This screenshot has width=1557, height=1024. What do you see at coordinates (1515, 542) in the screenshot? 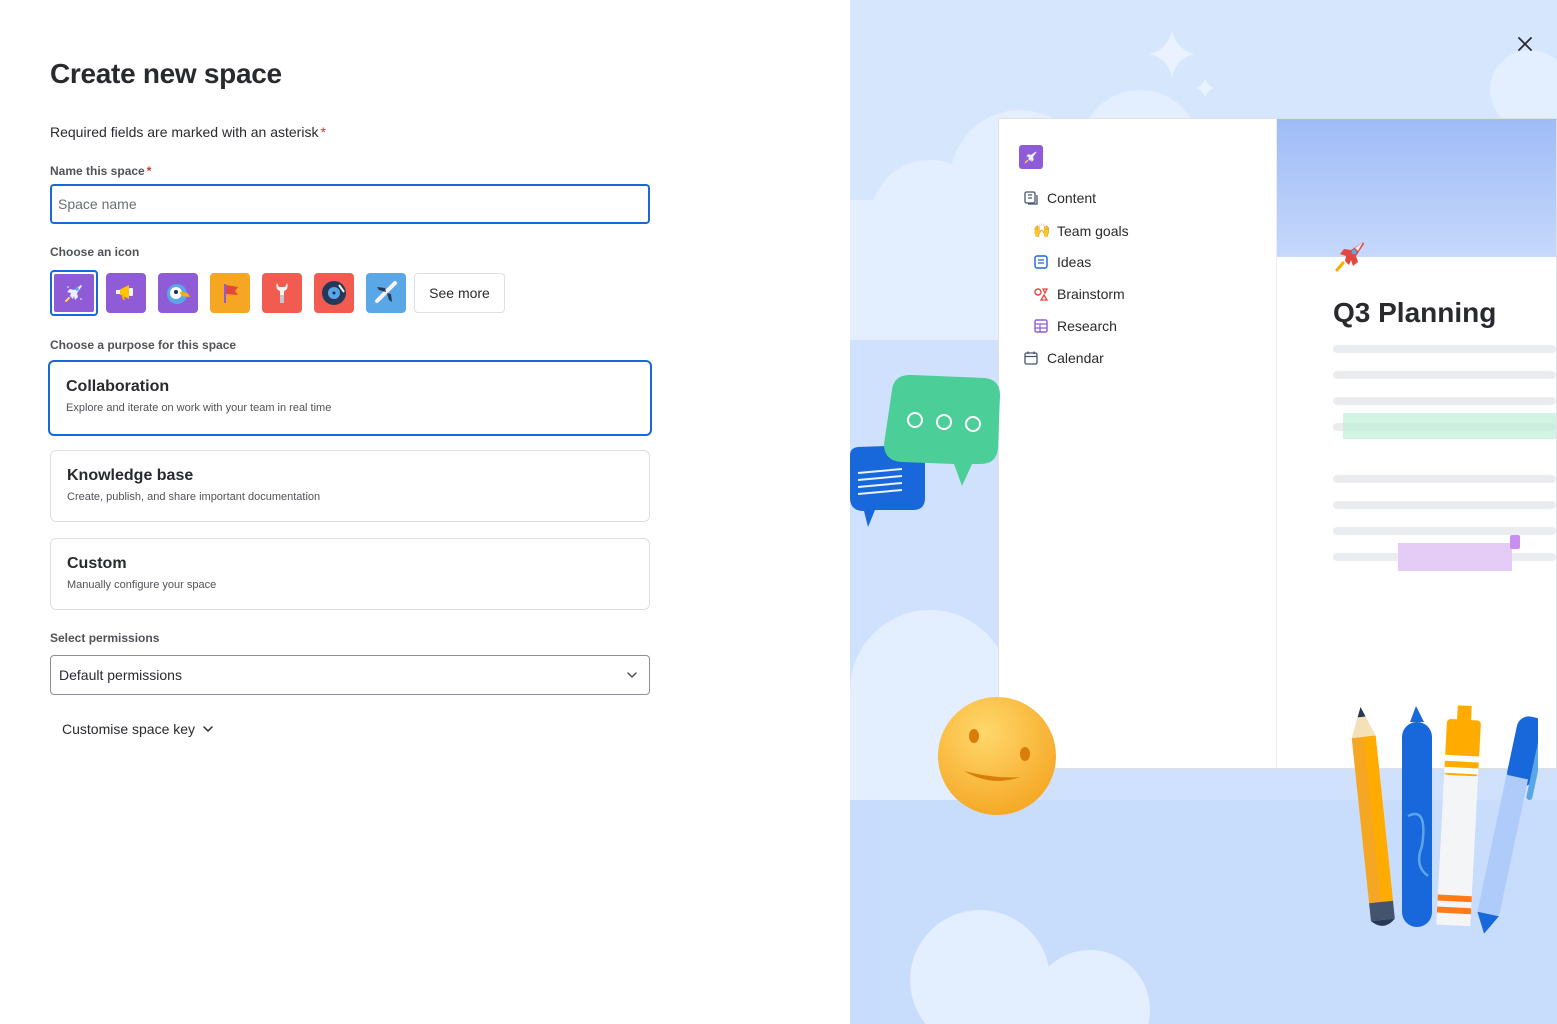
I see `comment-marker` at bounding box center [1515, 542].